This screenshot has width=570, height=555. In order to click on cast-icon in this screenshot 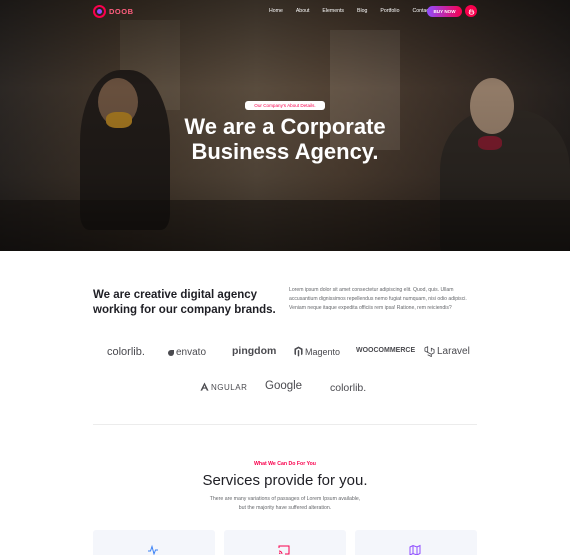, I will do `click(284, 550)`.